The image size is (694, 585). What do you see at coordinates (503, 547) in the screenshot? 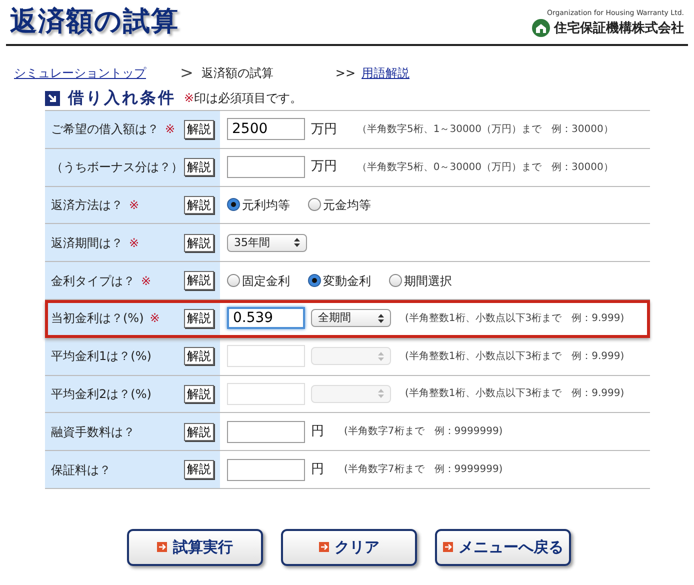
I see `action-button: メニューへ戻る` at bounding box center [503, 547].